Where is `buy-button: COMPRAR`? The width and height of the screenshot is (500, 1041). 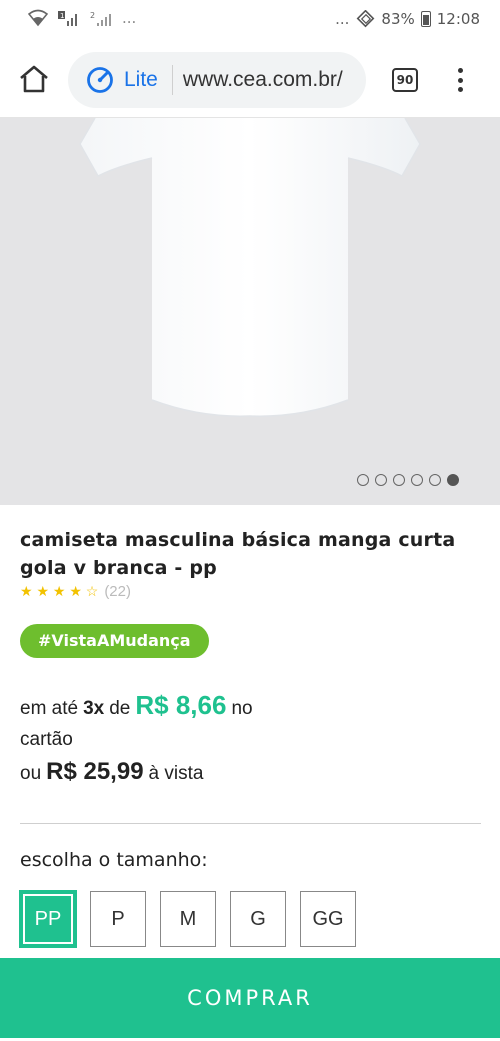
buy-button: COMPRAR is located at coordinates (250, 998).